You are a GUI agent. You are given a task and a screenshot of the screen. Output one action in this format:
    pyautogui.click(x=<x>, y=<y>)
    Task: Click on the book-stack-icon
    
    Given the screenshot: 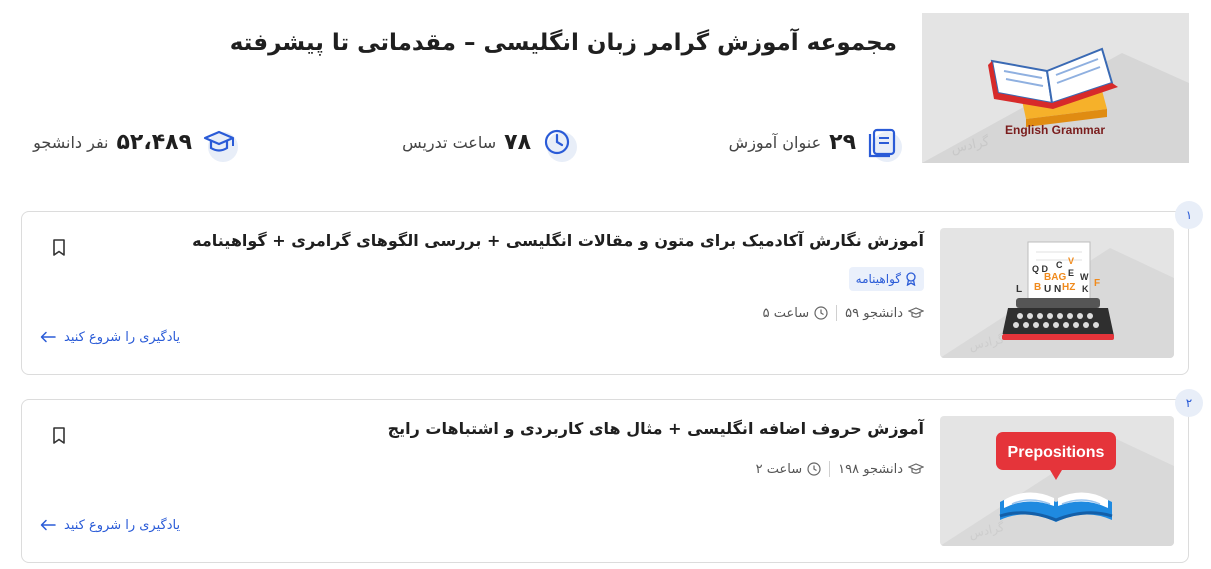 What is the action you would take?
    pyautogui.click(x=884, y=143)
    